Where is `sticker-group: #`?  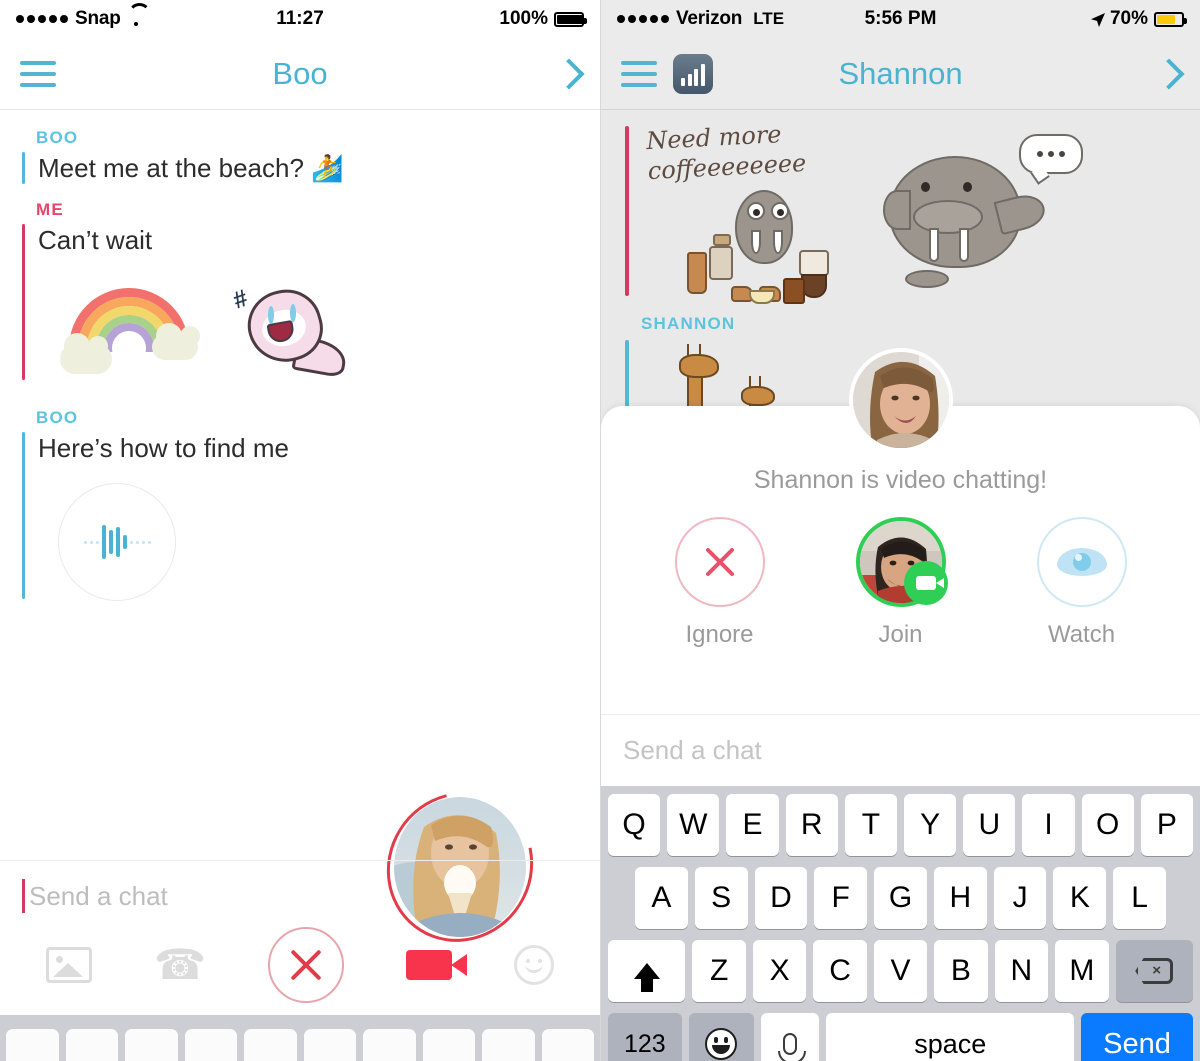 sticker-group: # is located at coordinates (327, 330).